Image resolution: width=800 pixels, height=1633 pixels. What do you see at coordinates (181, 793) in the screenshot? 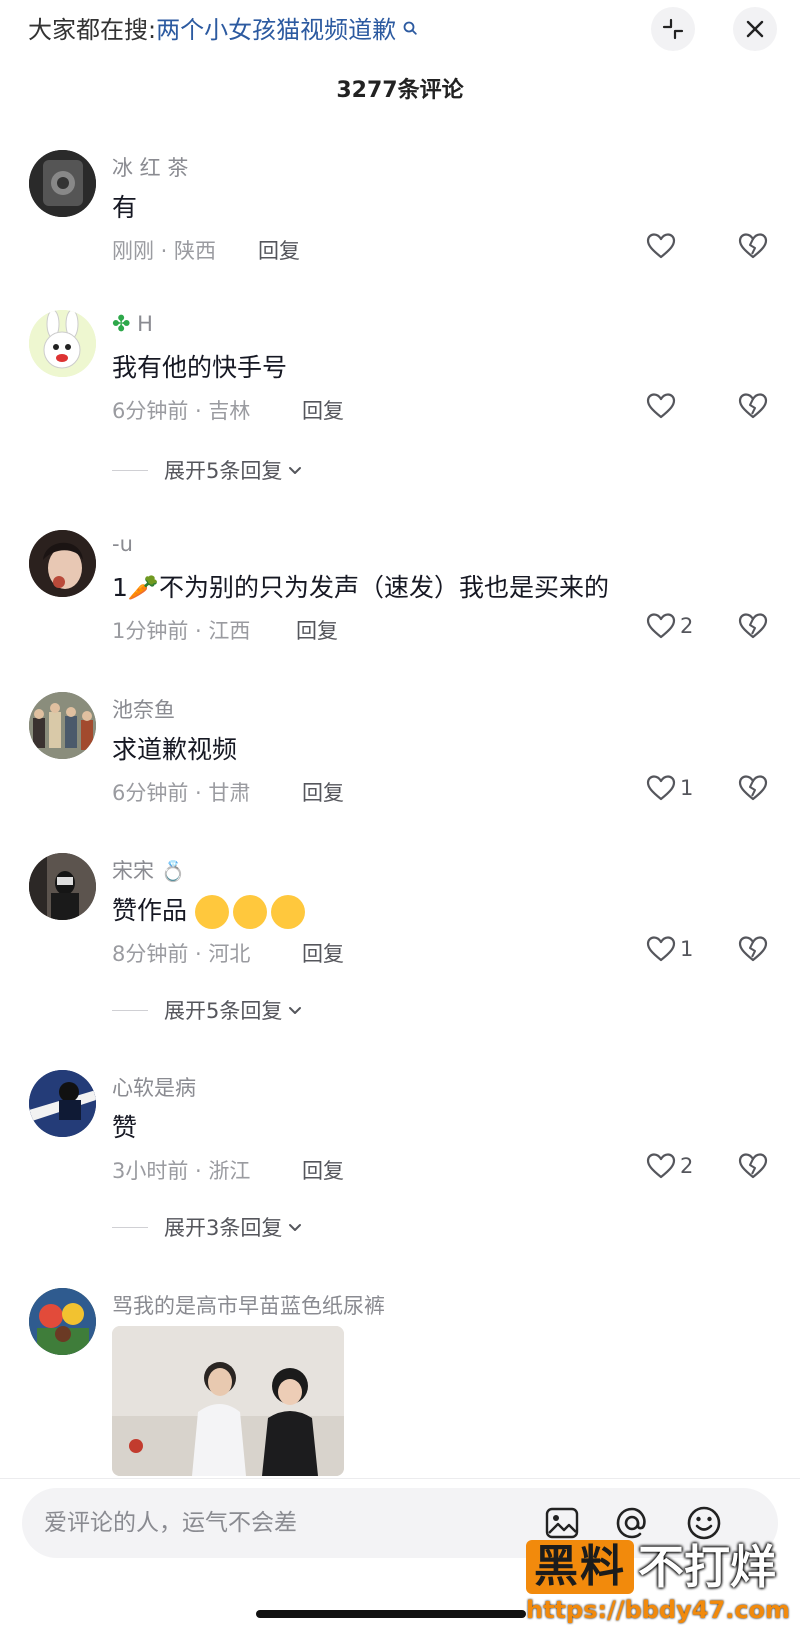
I see `comment-meta: 6分钟前 · 甘肃` at bounding box center [181, 793].